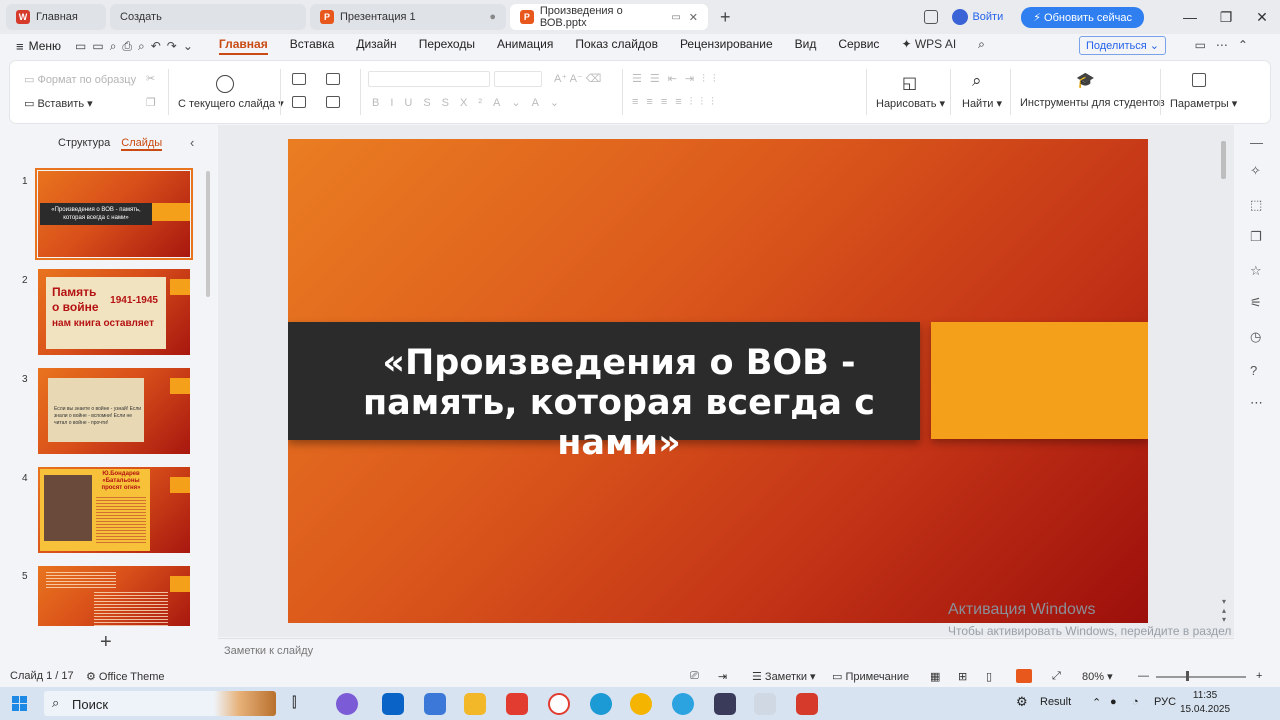 The width and height of the screenshot is (1280, 720). I want to click on list-controls: ☰☰⇤⇥⫶⫶, so click(678, 79).